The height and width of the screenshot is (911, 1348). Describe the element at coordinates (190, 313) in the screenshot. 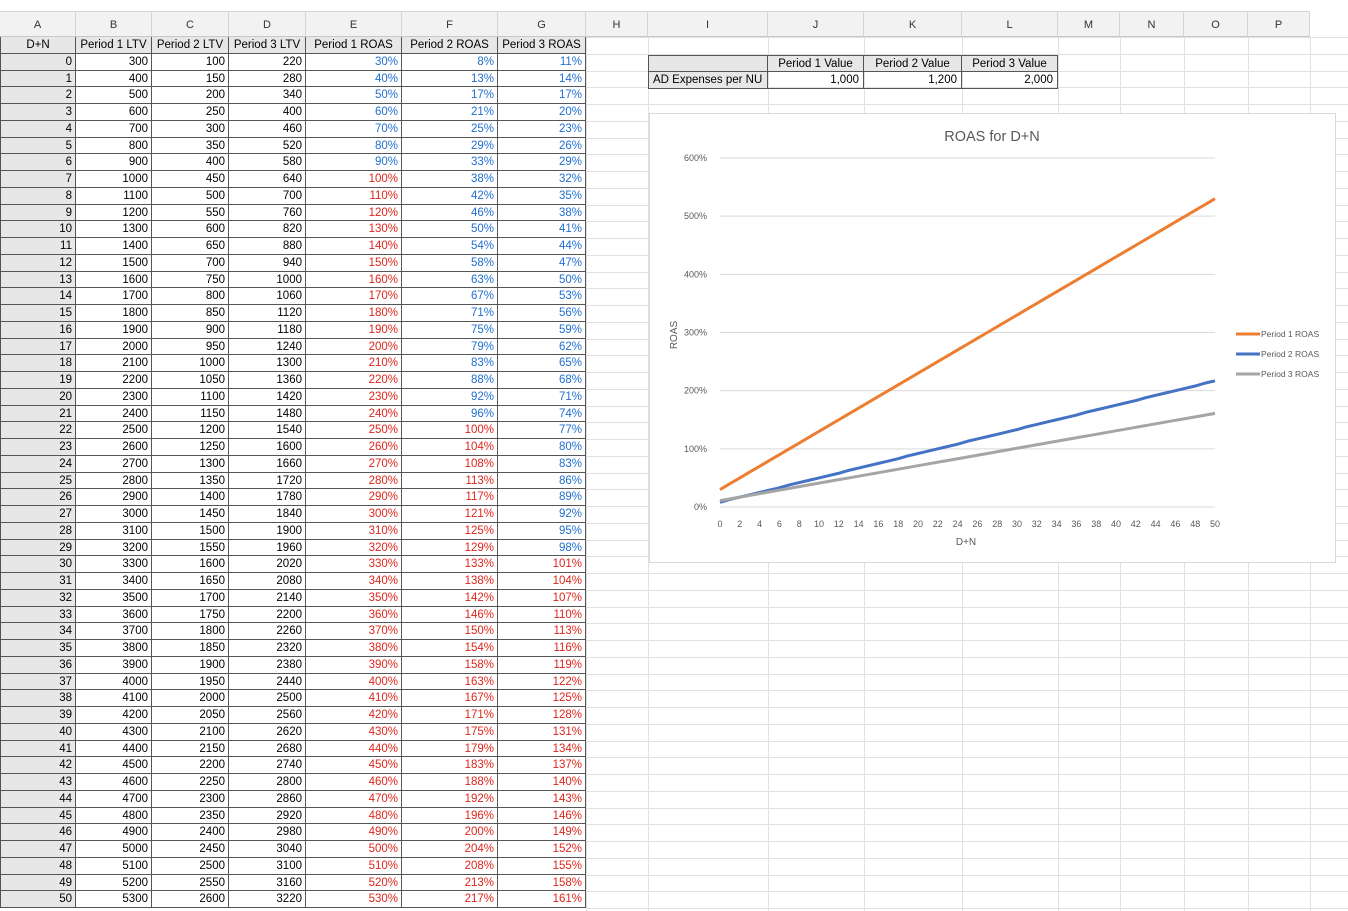

I see `table-cell: 850` at that location.